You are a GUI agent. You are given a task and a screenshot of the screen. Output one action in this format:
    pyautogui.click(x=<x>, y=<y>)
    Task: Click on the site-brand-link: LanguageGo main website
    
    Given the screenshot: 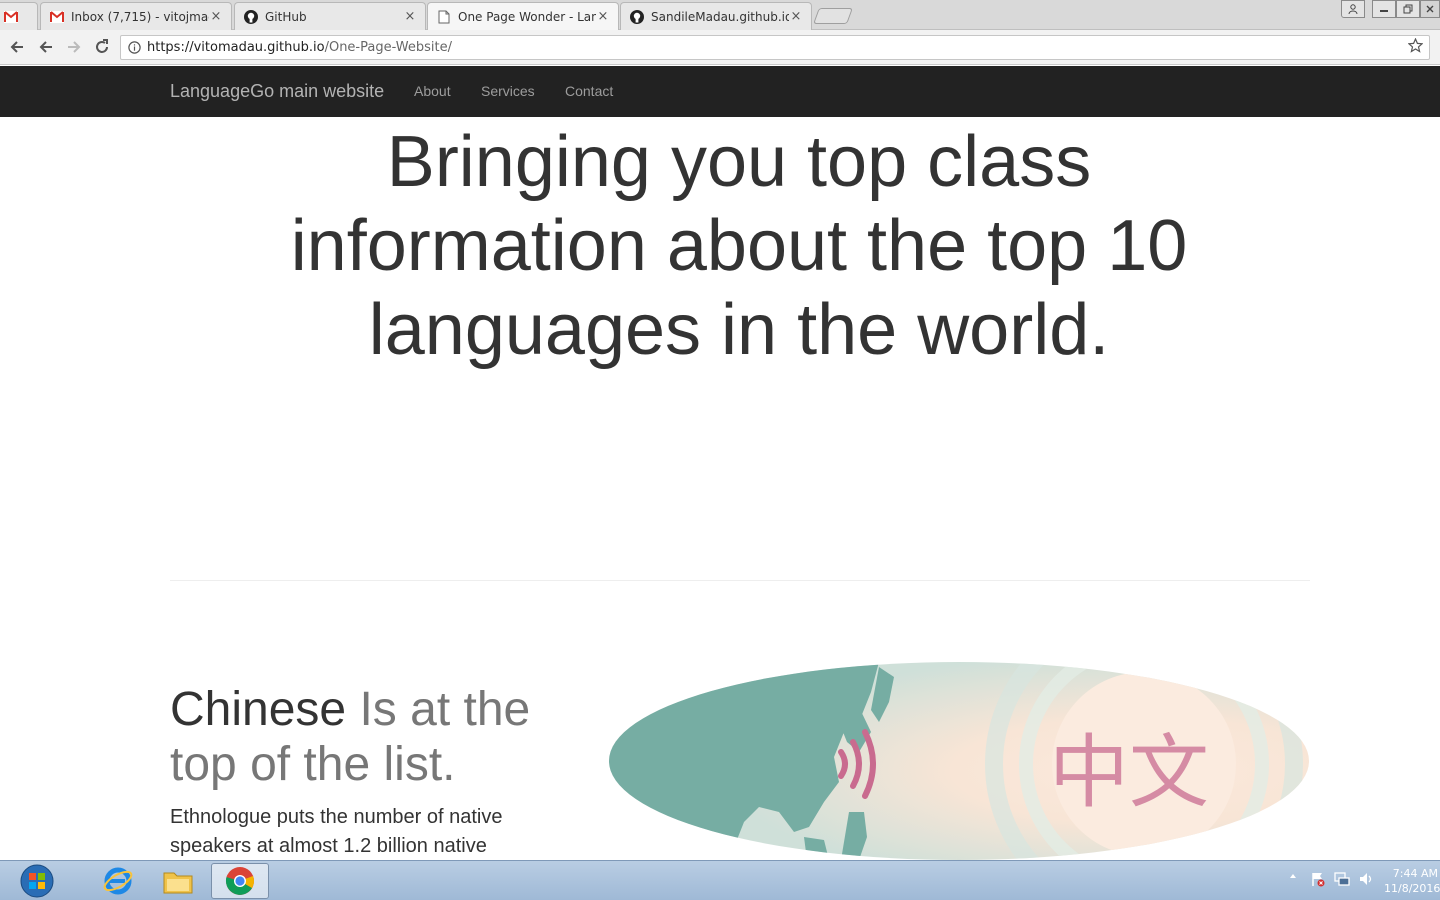 What is the action you would take?
    pyautogui.click(x=277, y=91)
    